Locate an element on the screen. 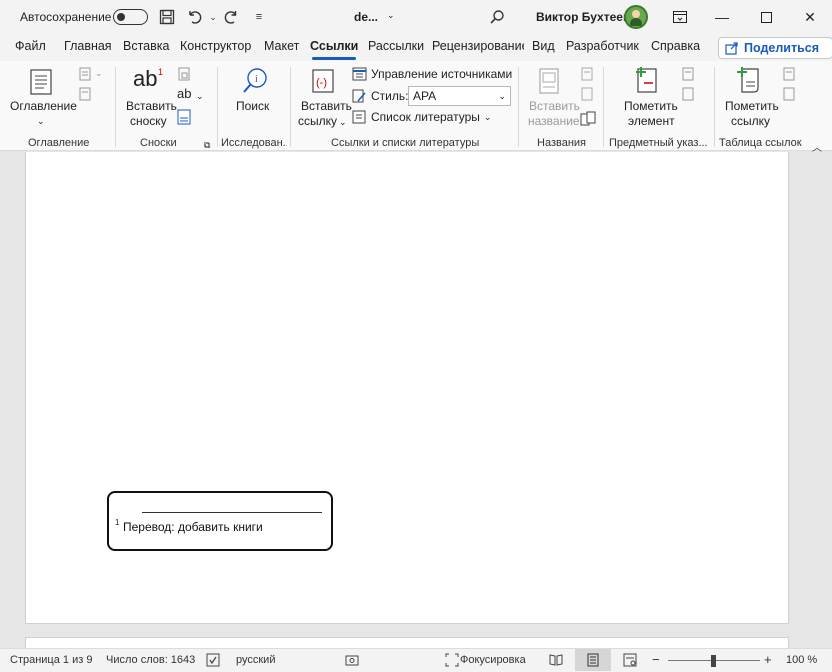  insert-citation-icon: (-) is located at coordinates (323, 81).